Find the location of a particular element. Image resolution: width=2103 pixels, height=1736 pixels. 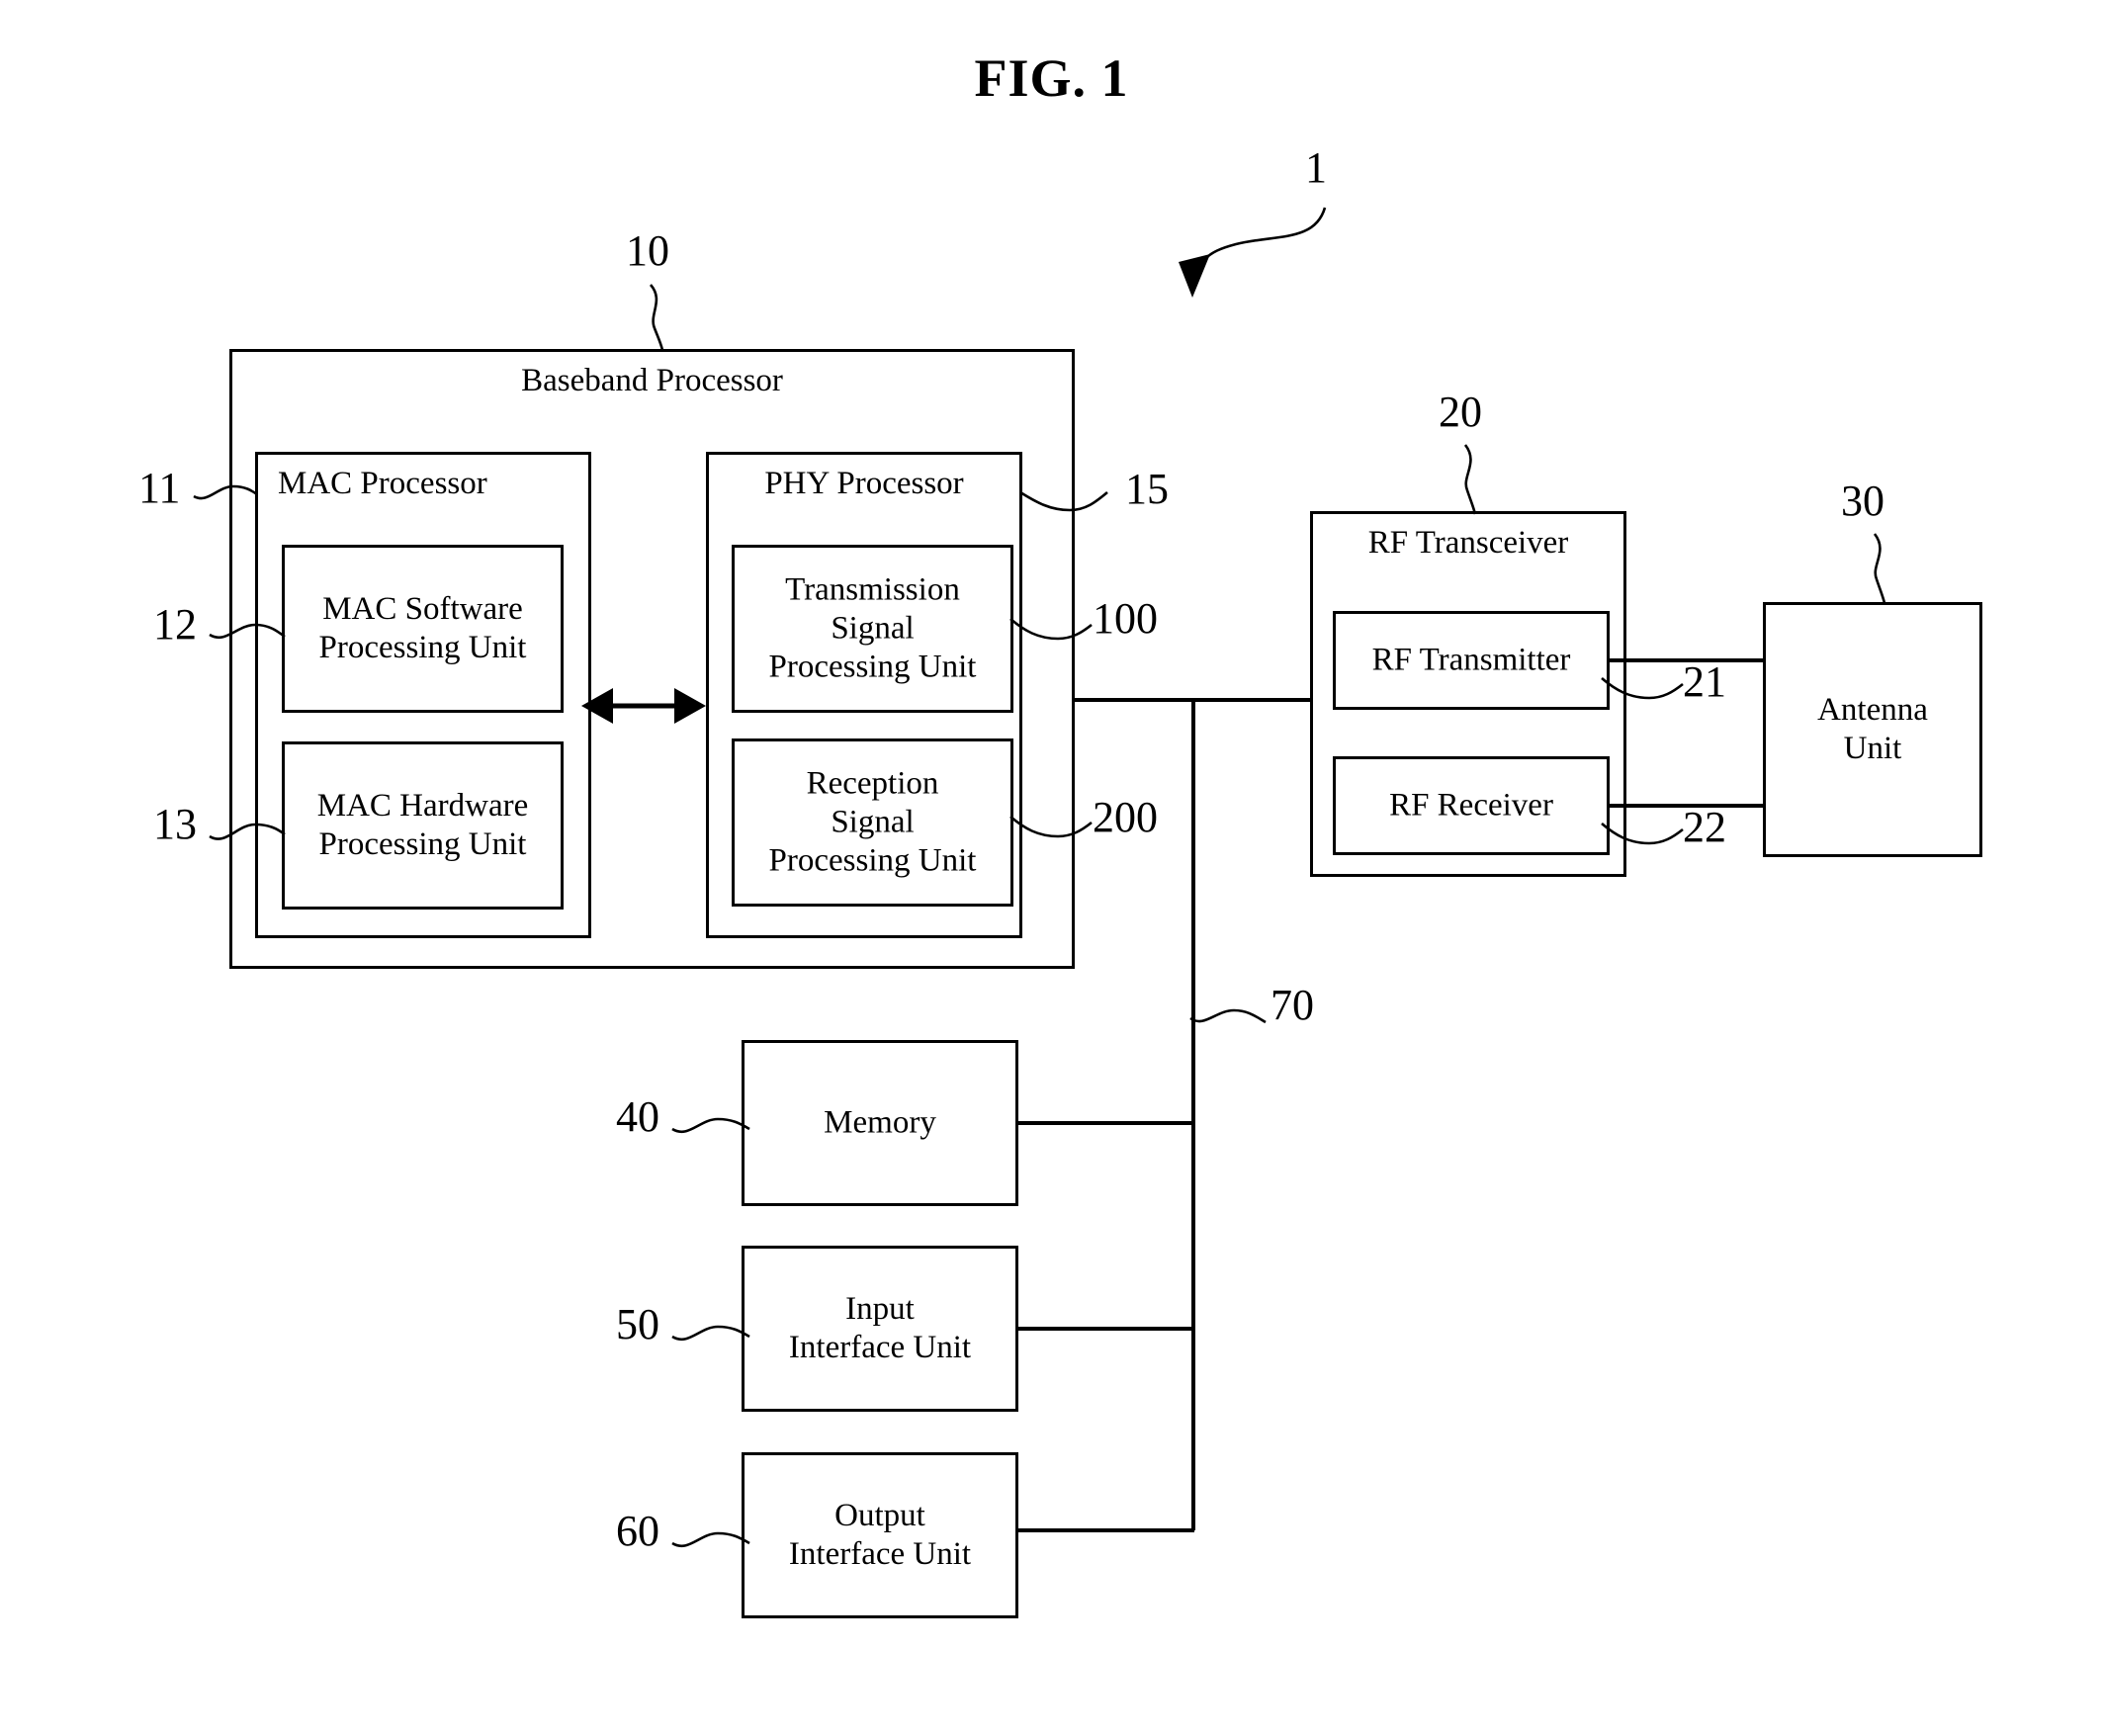

wire-input-interface-to-bus is located at coordinates (1105, 1329).